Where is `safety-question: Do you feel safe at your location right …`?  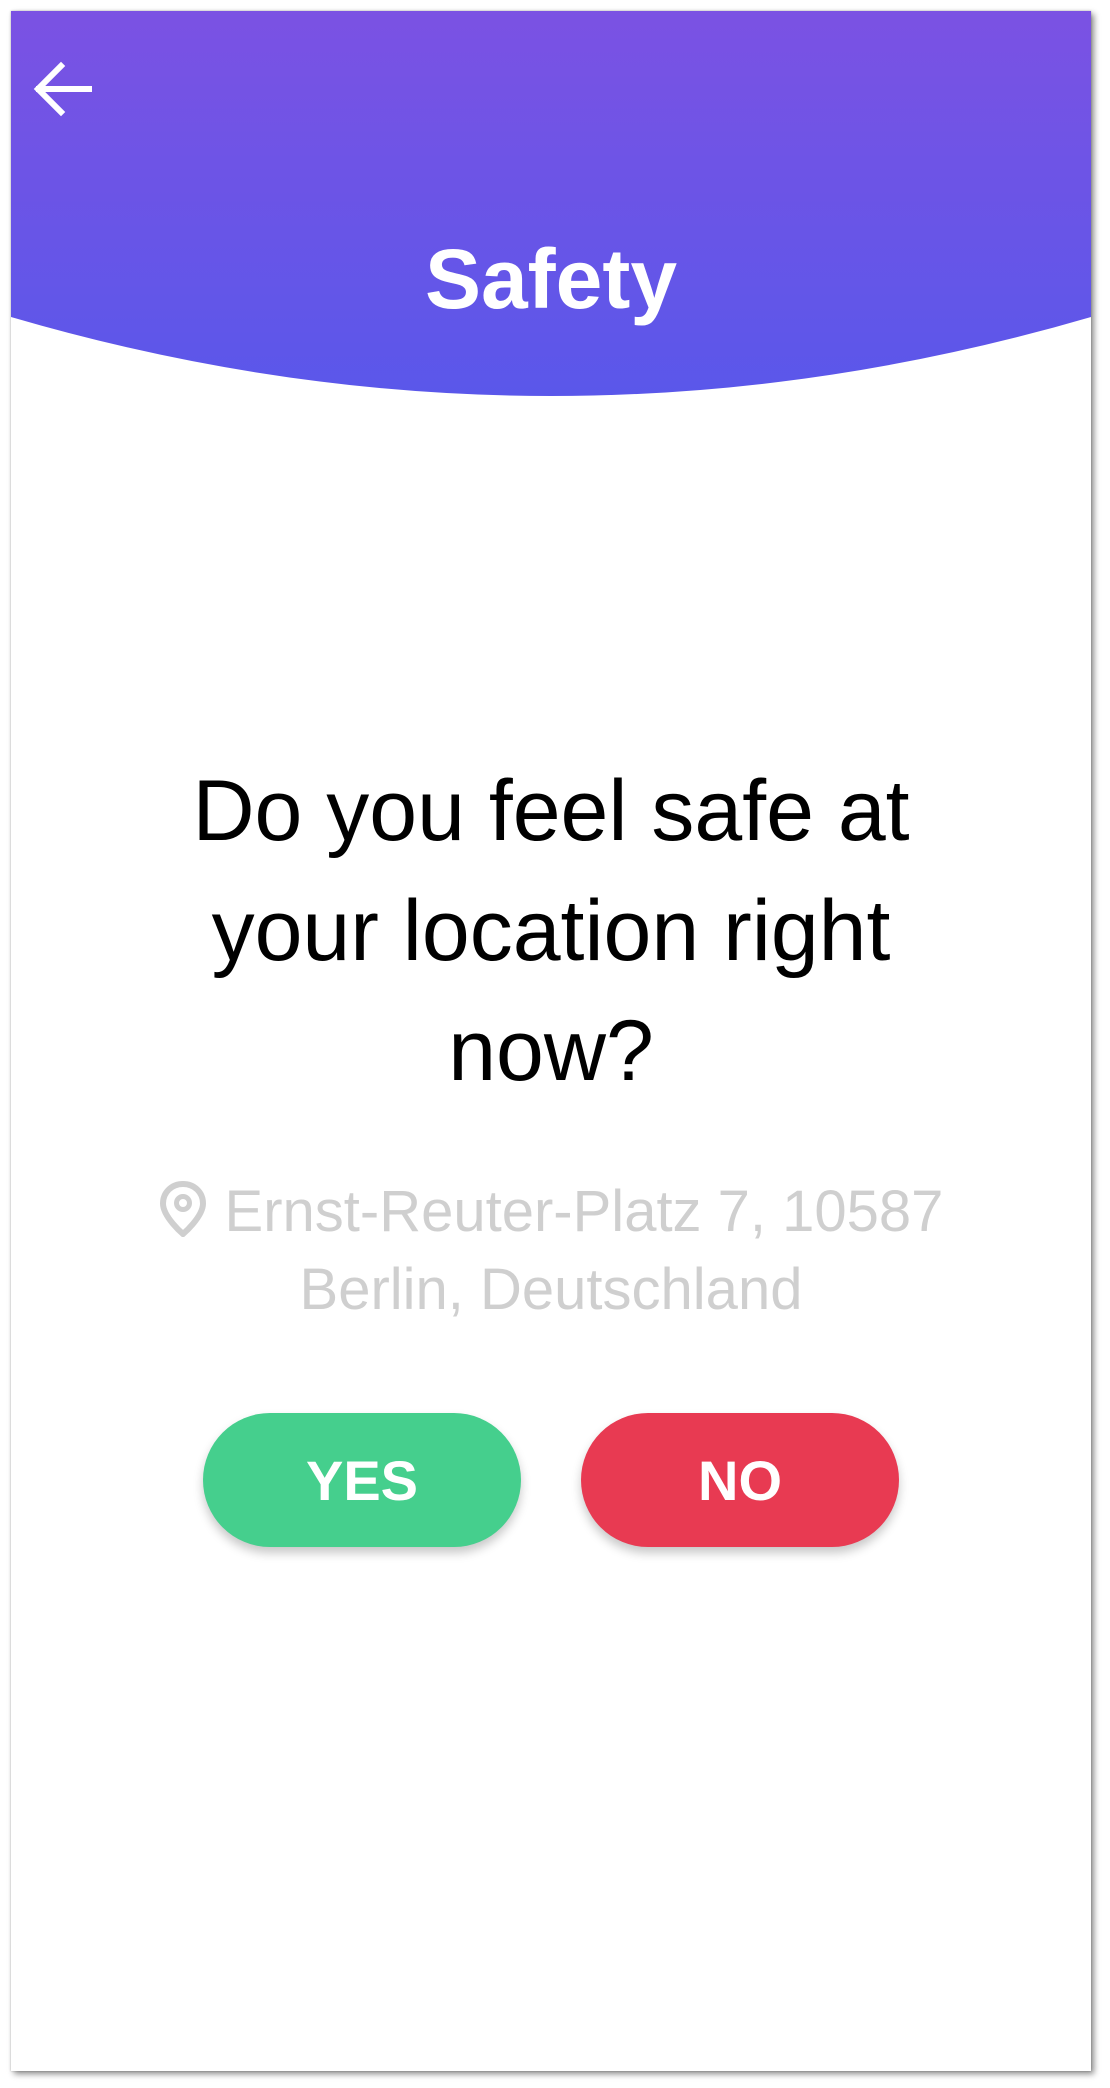 safety-question: Do you feel safe at your location right … is located at coordinates (551, 931).